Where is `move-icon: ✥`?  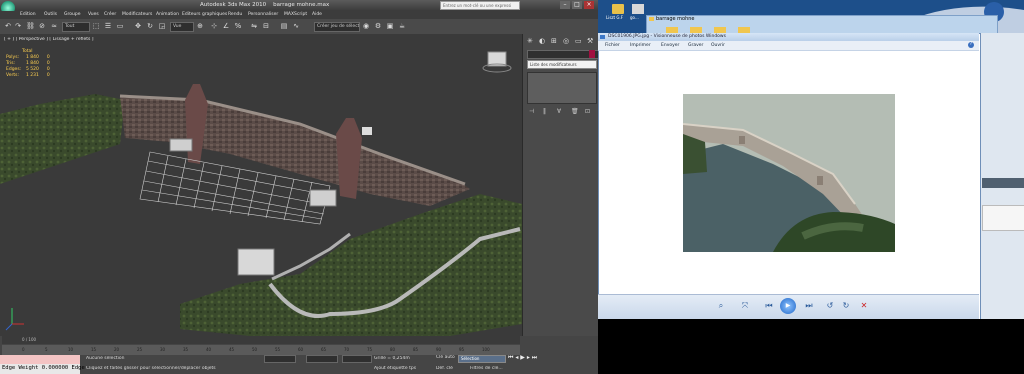
move-icon: ✥ is located at coordinates (138, 26).